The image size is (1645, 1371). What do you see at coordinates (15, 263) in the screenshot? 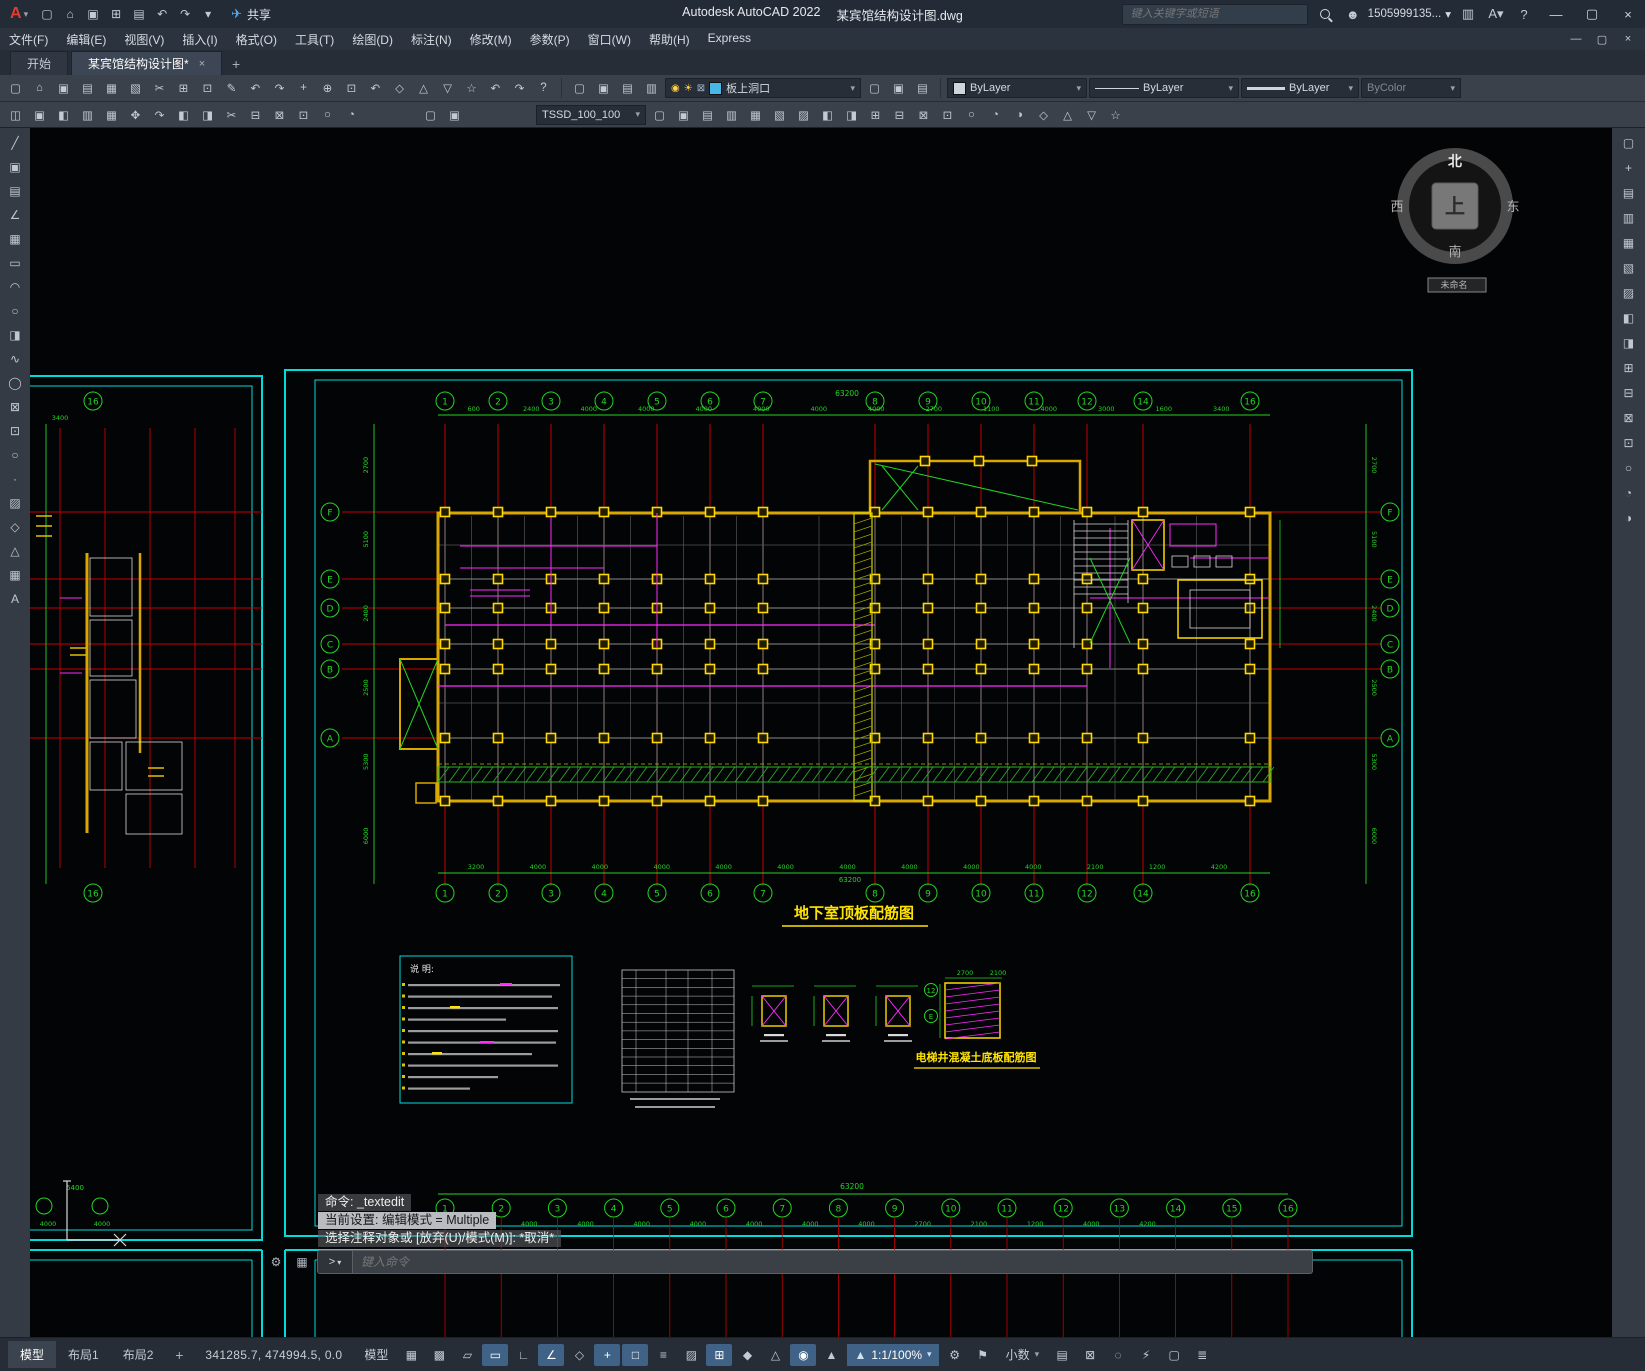
I see `rectangle-icon: ▭` at bounding box center [15, 263].